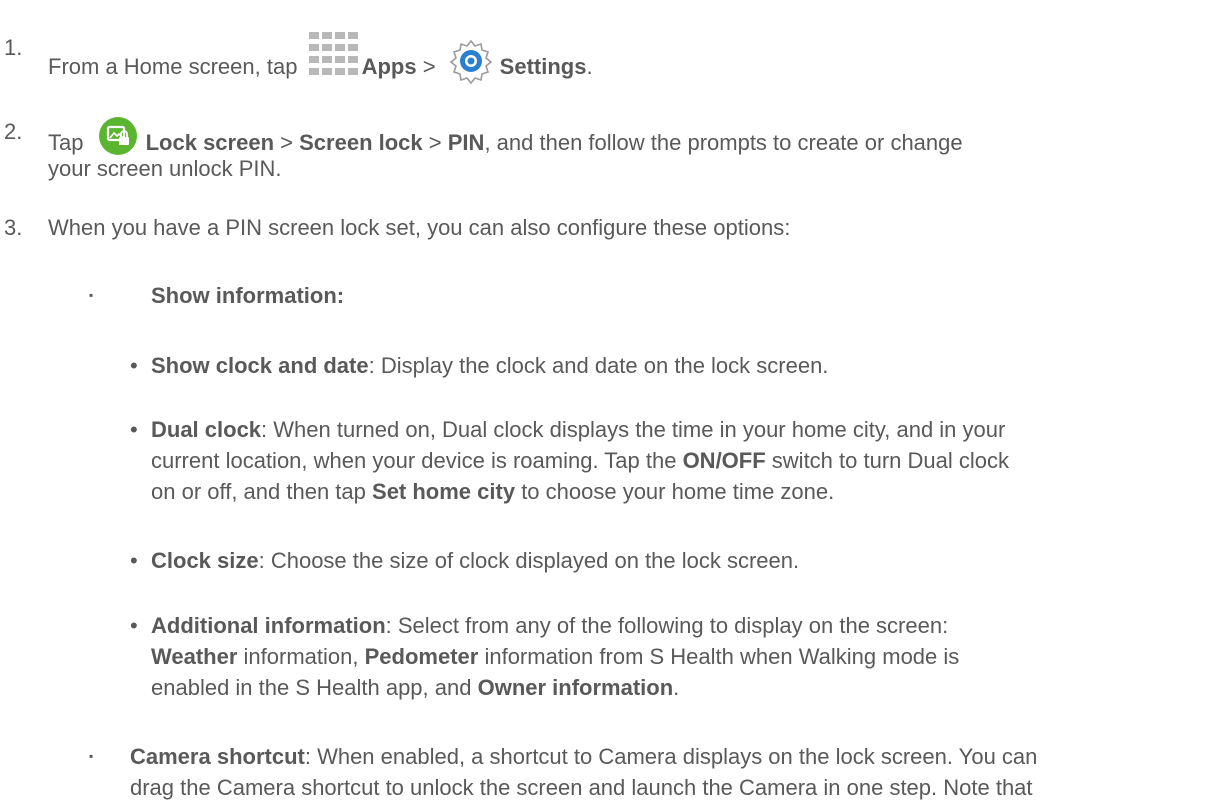 This screenshot has height=803, width=1210. I want to click on item-text: switch to turn Dual clock, so click(890, 460).